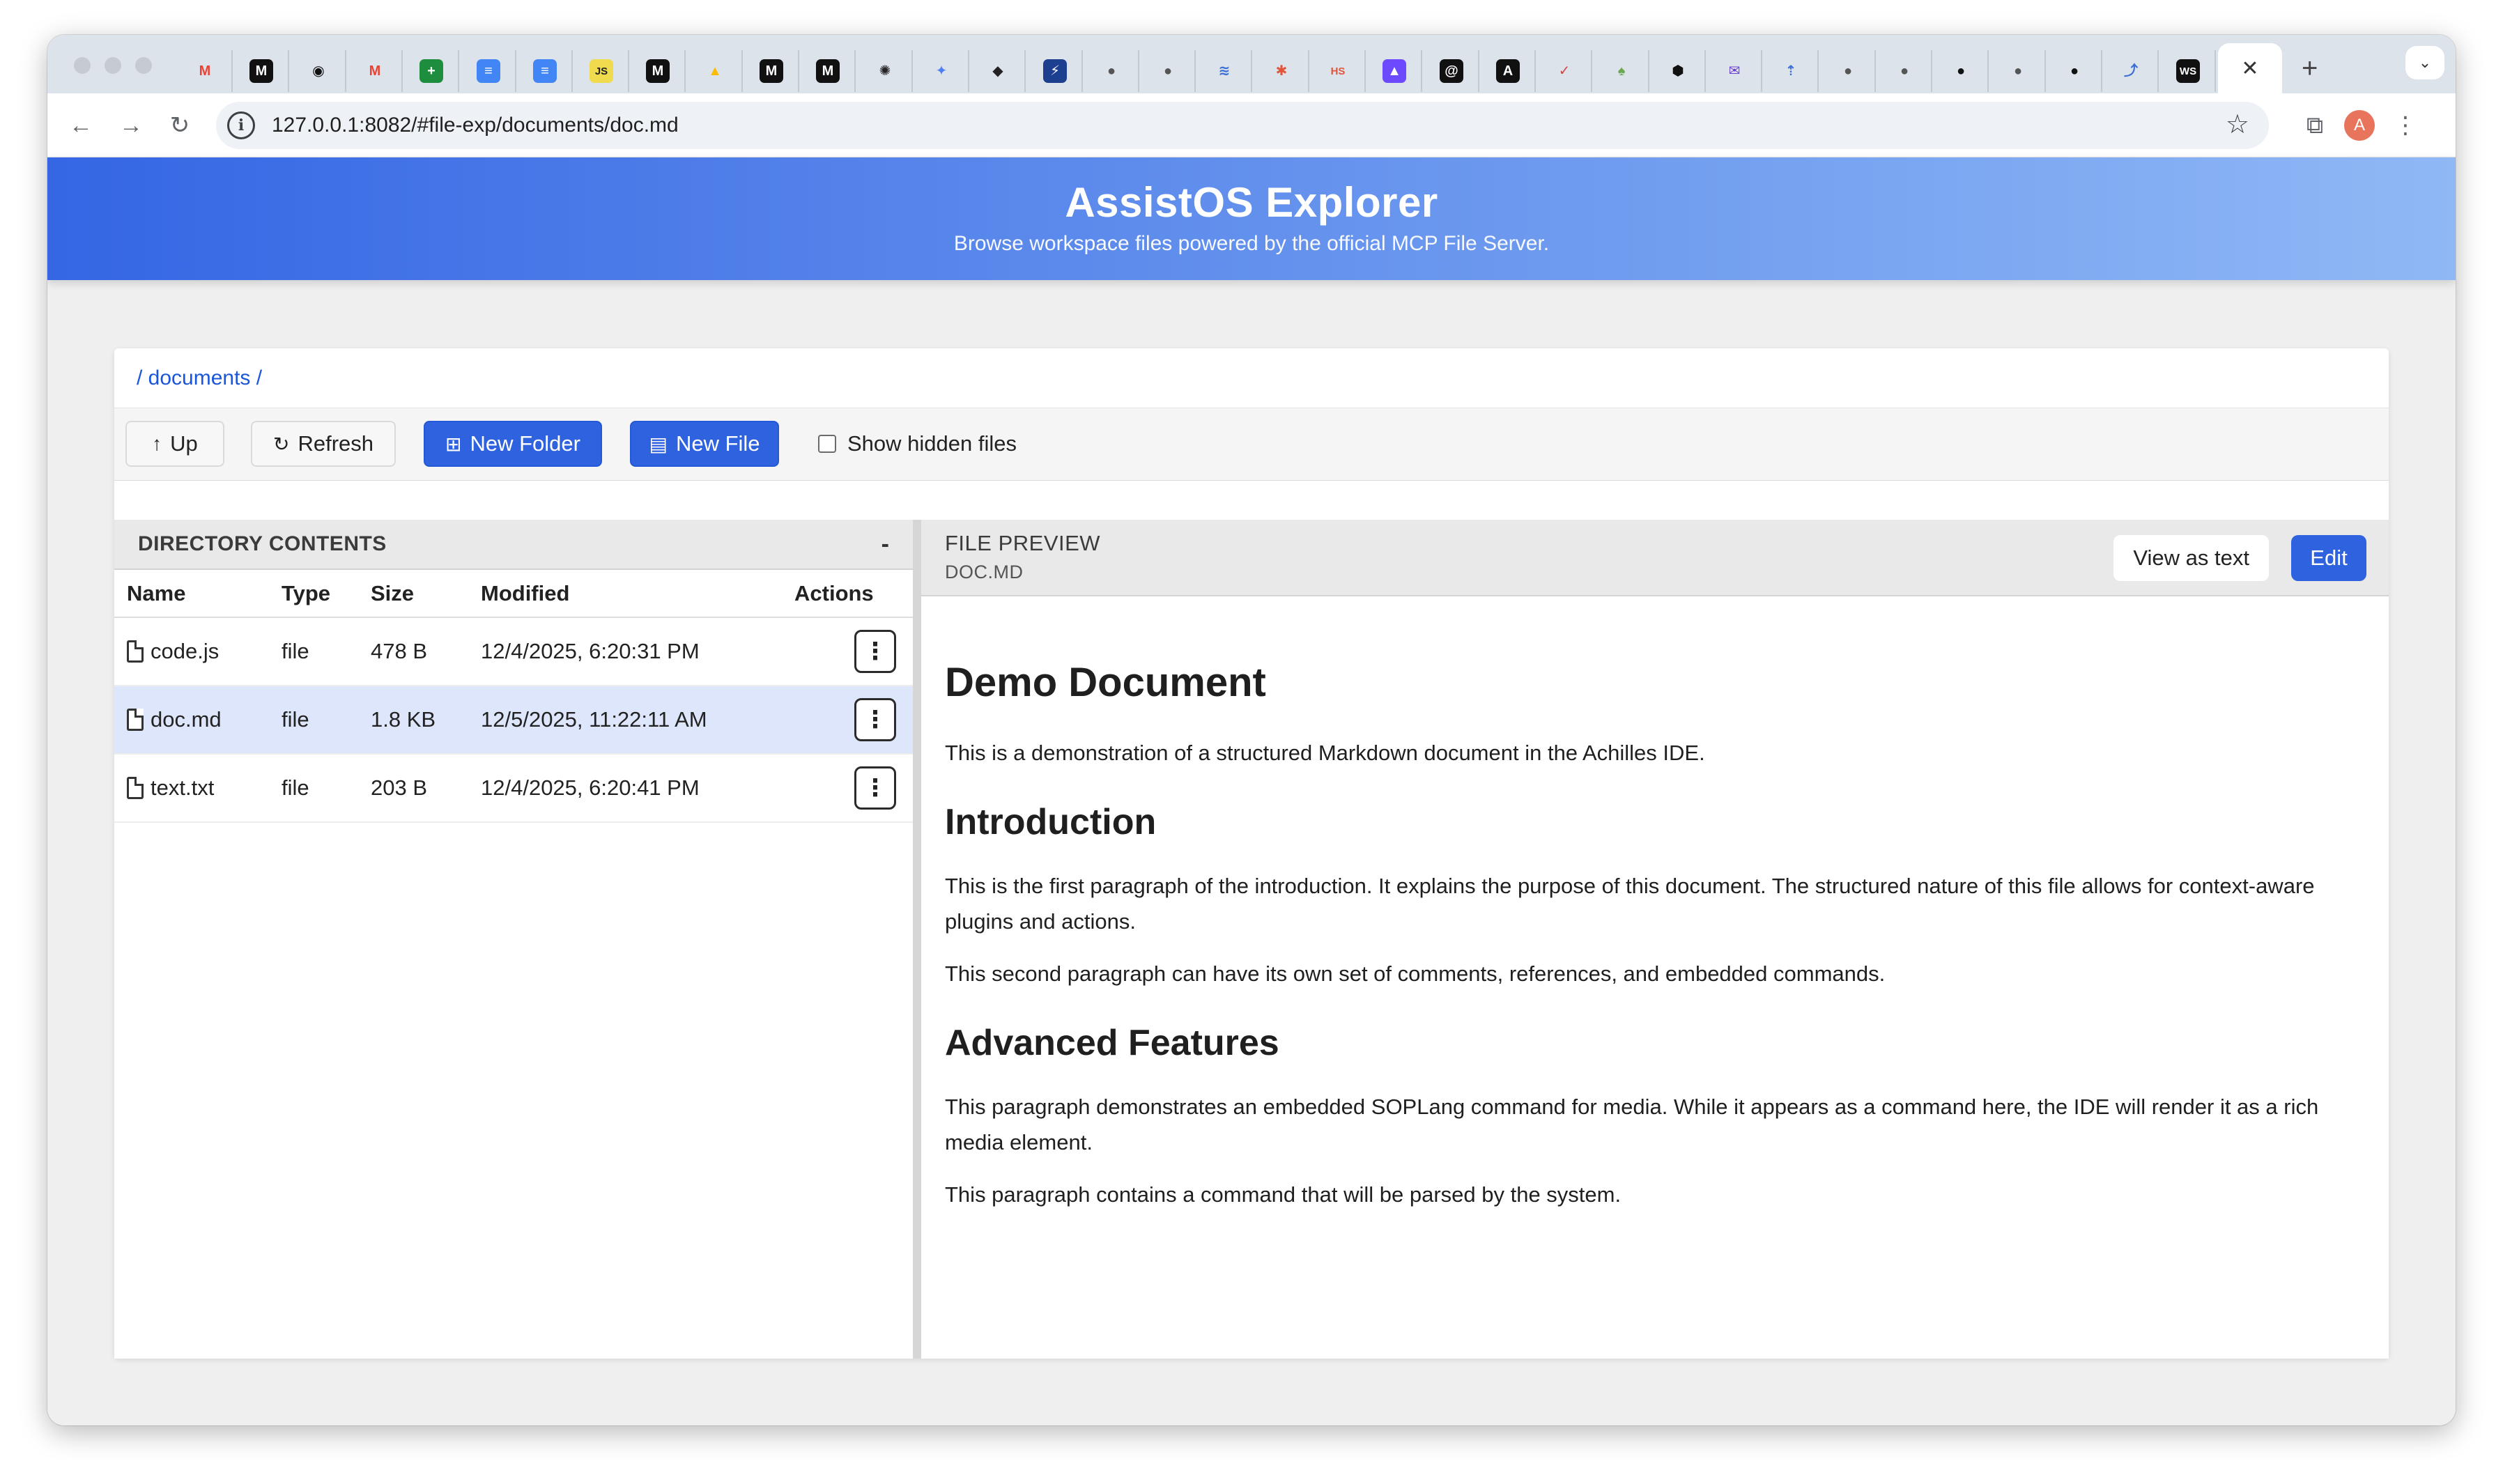  Describe the element at coordinates (998, 71) in the screenshot. I see `browser-tab: ◆` at that location.